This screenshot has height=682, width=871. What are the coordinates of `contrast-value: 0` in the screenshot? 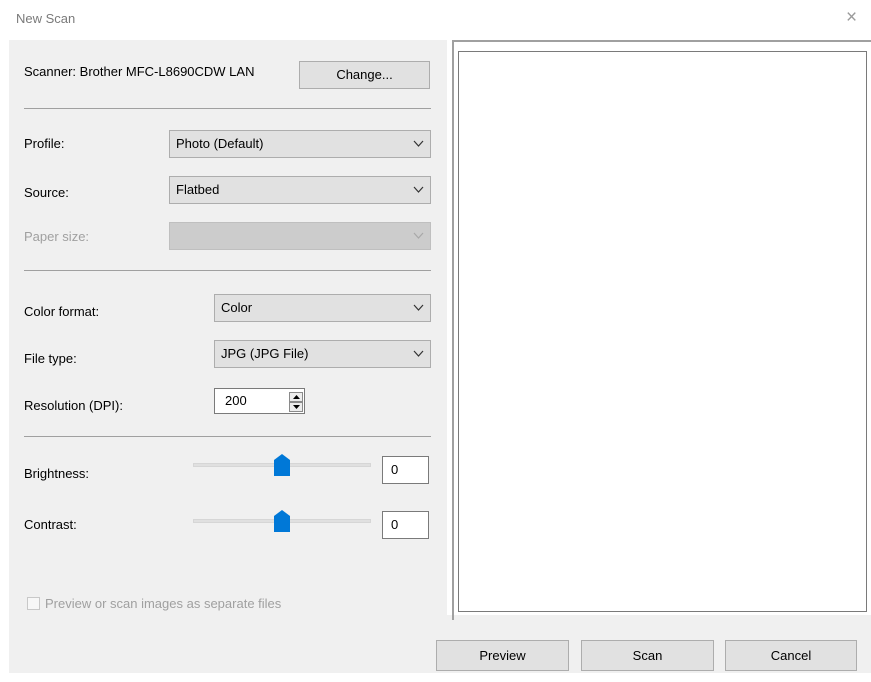 It's located at (395, 524).